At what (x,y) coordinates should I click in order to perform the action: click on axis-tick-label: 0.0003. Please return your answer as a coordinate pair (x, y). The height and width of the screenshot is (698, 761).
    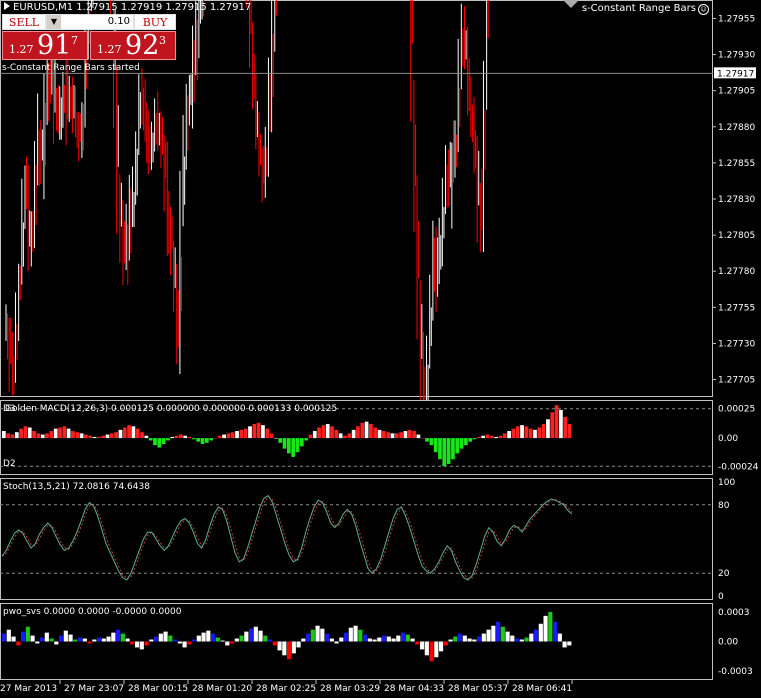
    Looking at the image, I should click on (734, 613).